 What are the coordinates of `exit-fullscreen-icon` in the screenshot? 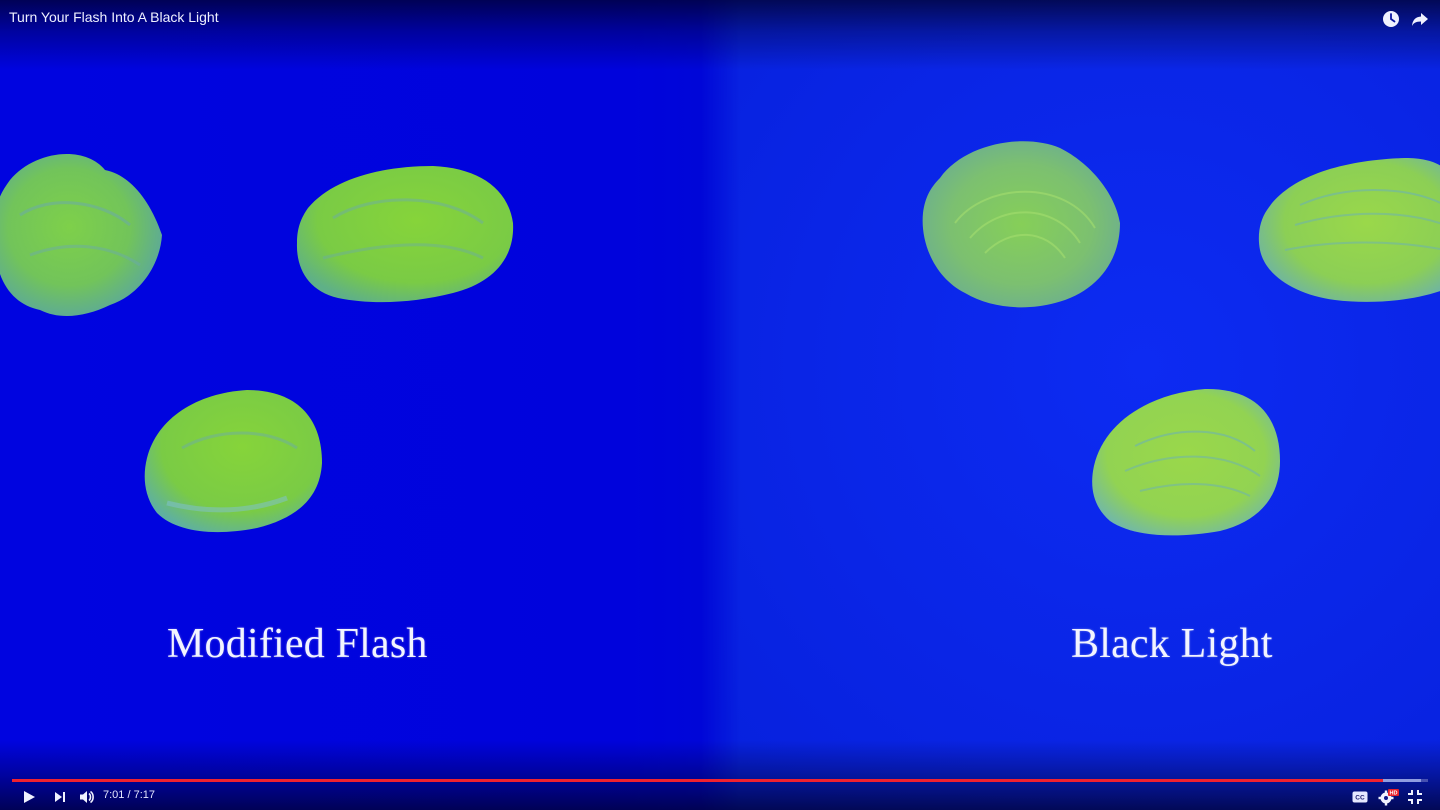 It's located at (1415, 797).